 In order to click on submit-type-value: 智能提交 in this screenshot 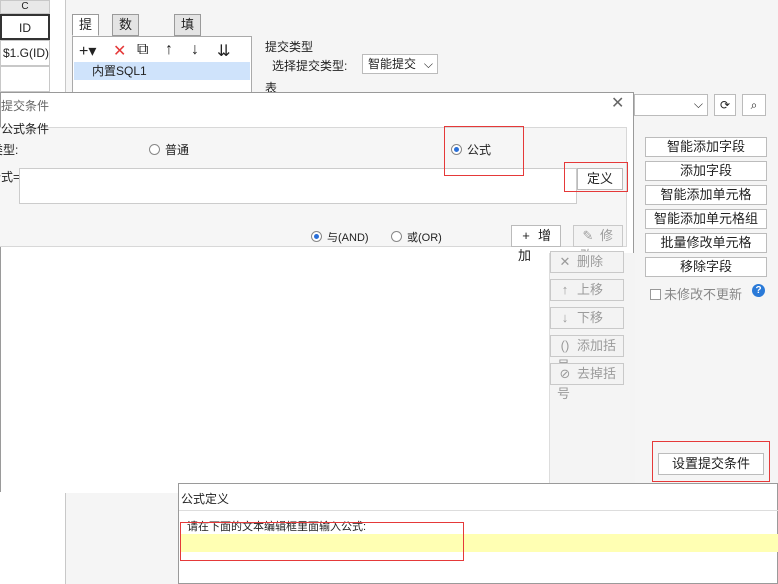, I will do `click(392, 64)`.